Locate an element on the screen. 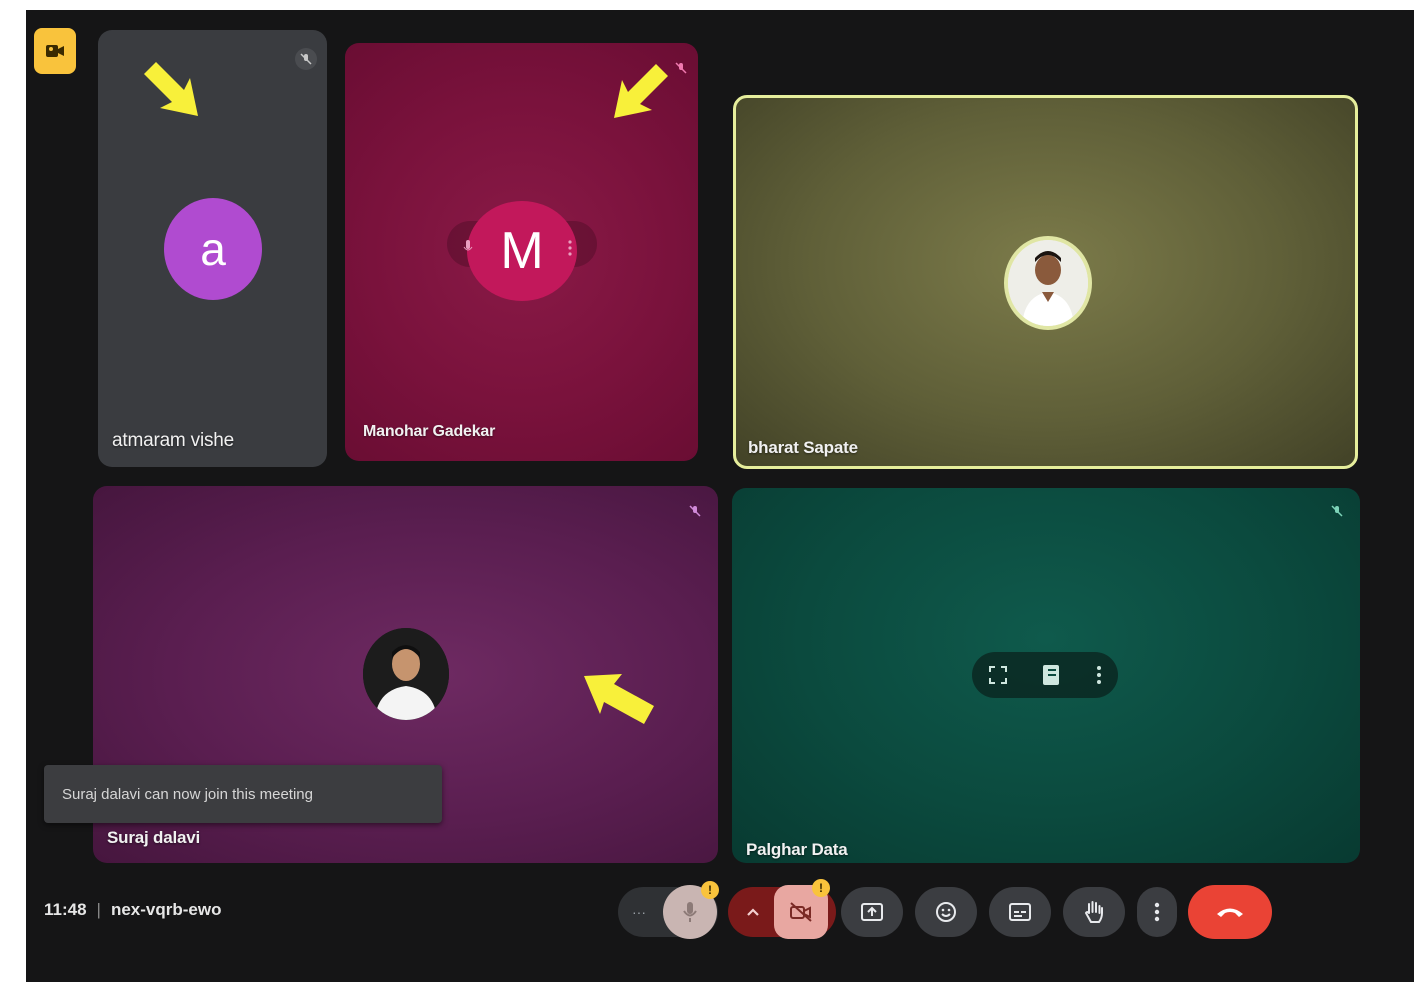 This screenshot has width=1414, height=982. present-icon is located at coordinates (872, 912).